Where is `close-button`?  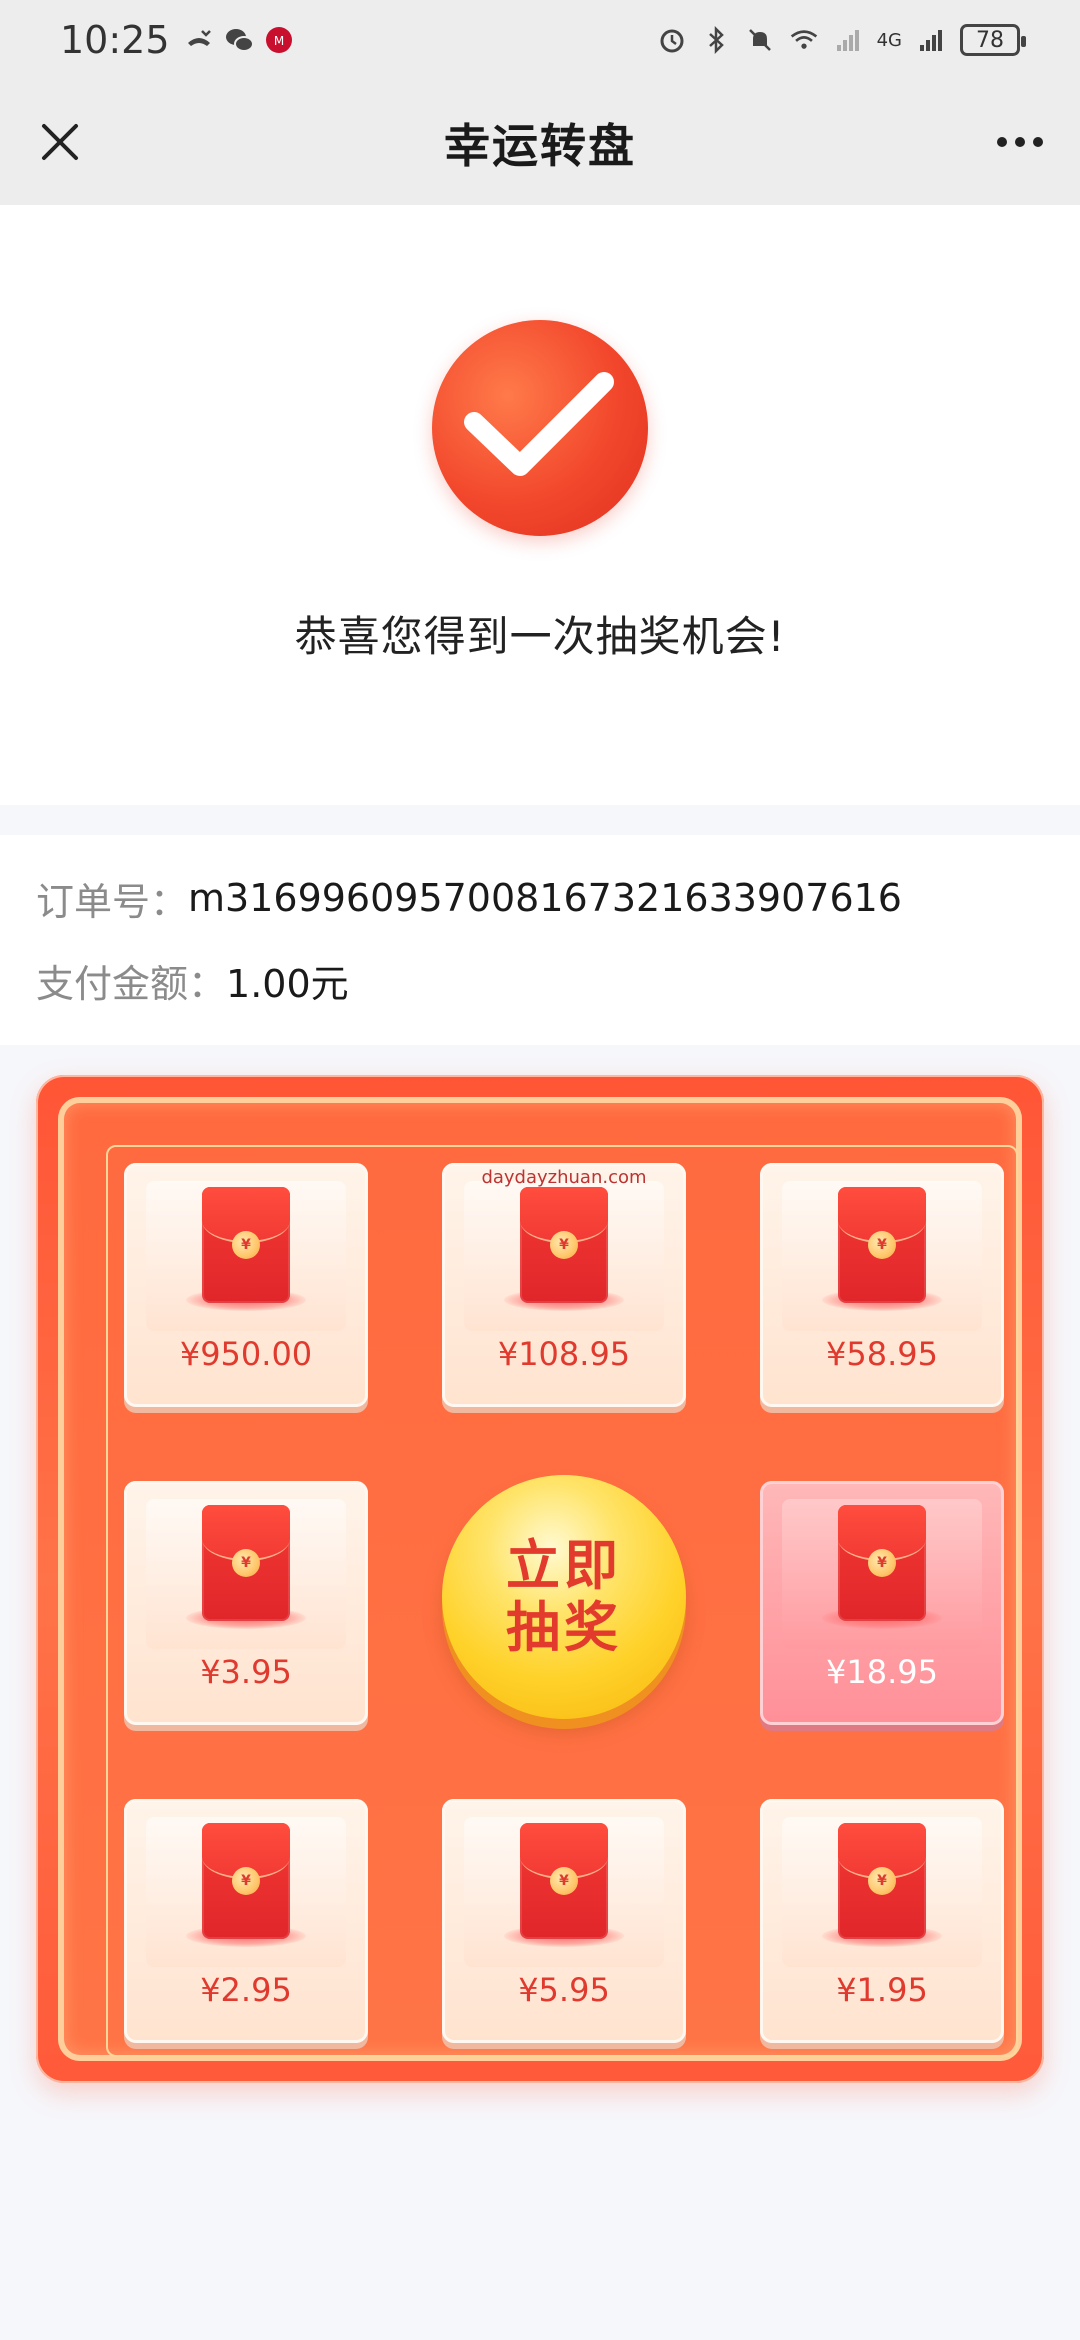 close-button is located at coordinates (60, 142).